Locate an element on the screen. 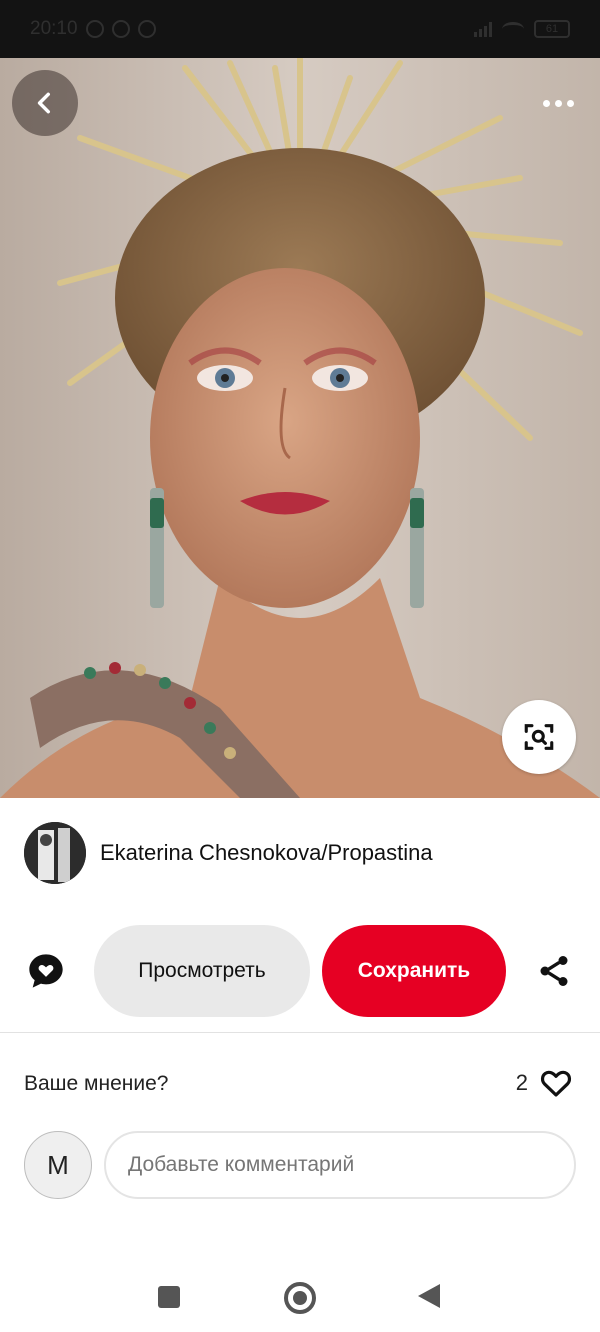 The width and height of the screenshot is (600, 1332). comment-input is located at coordinates (340, 1165).